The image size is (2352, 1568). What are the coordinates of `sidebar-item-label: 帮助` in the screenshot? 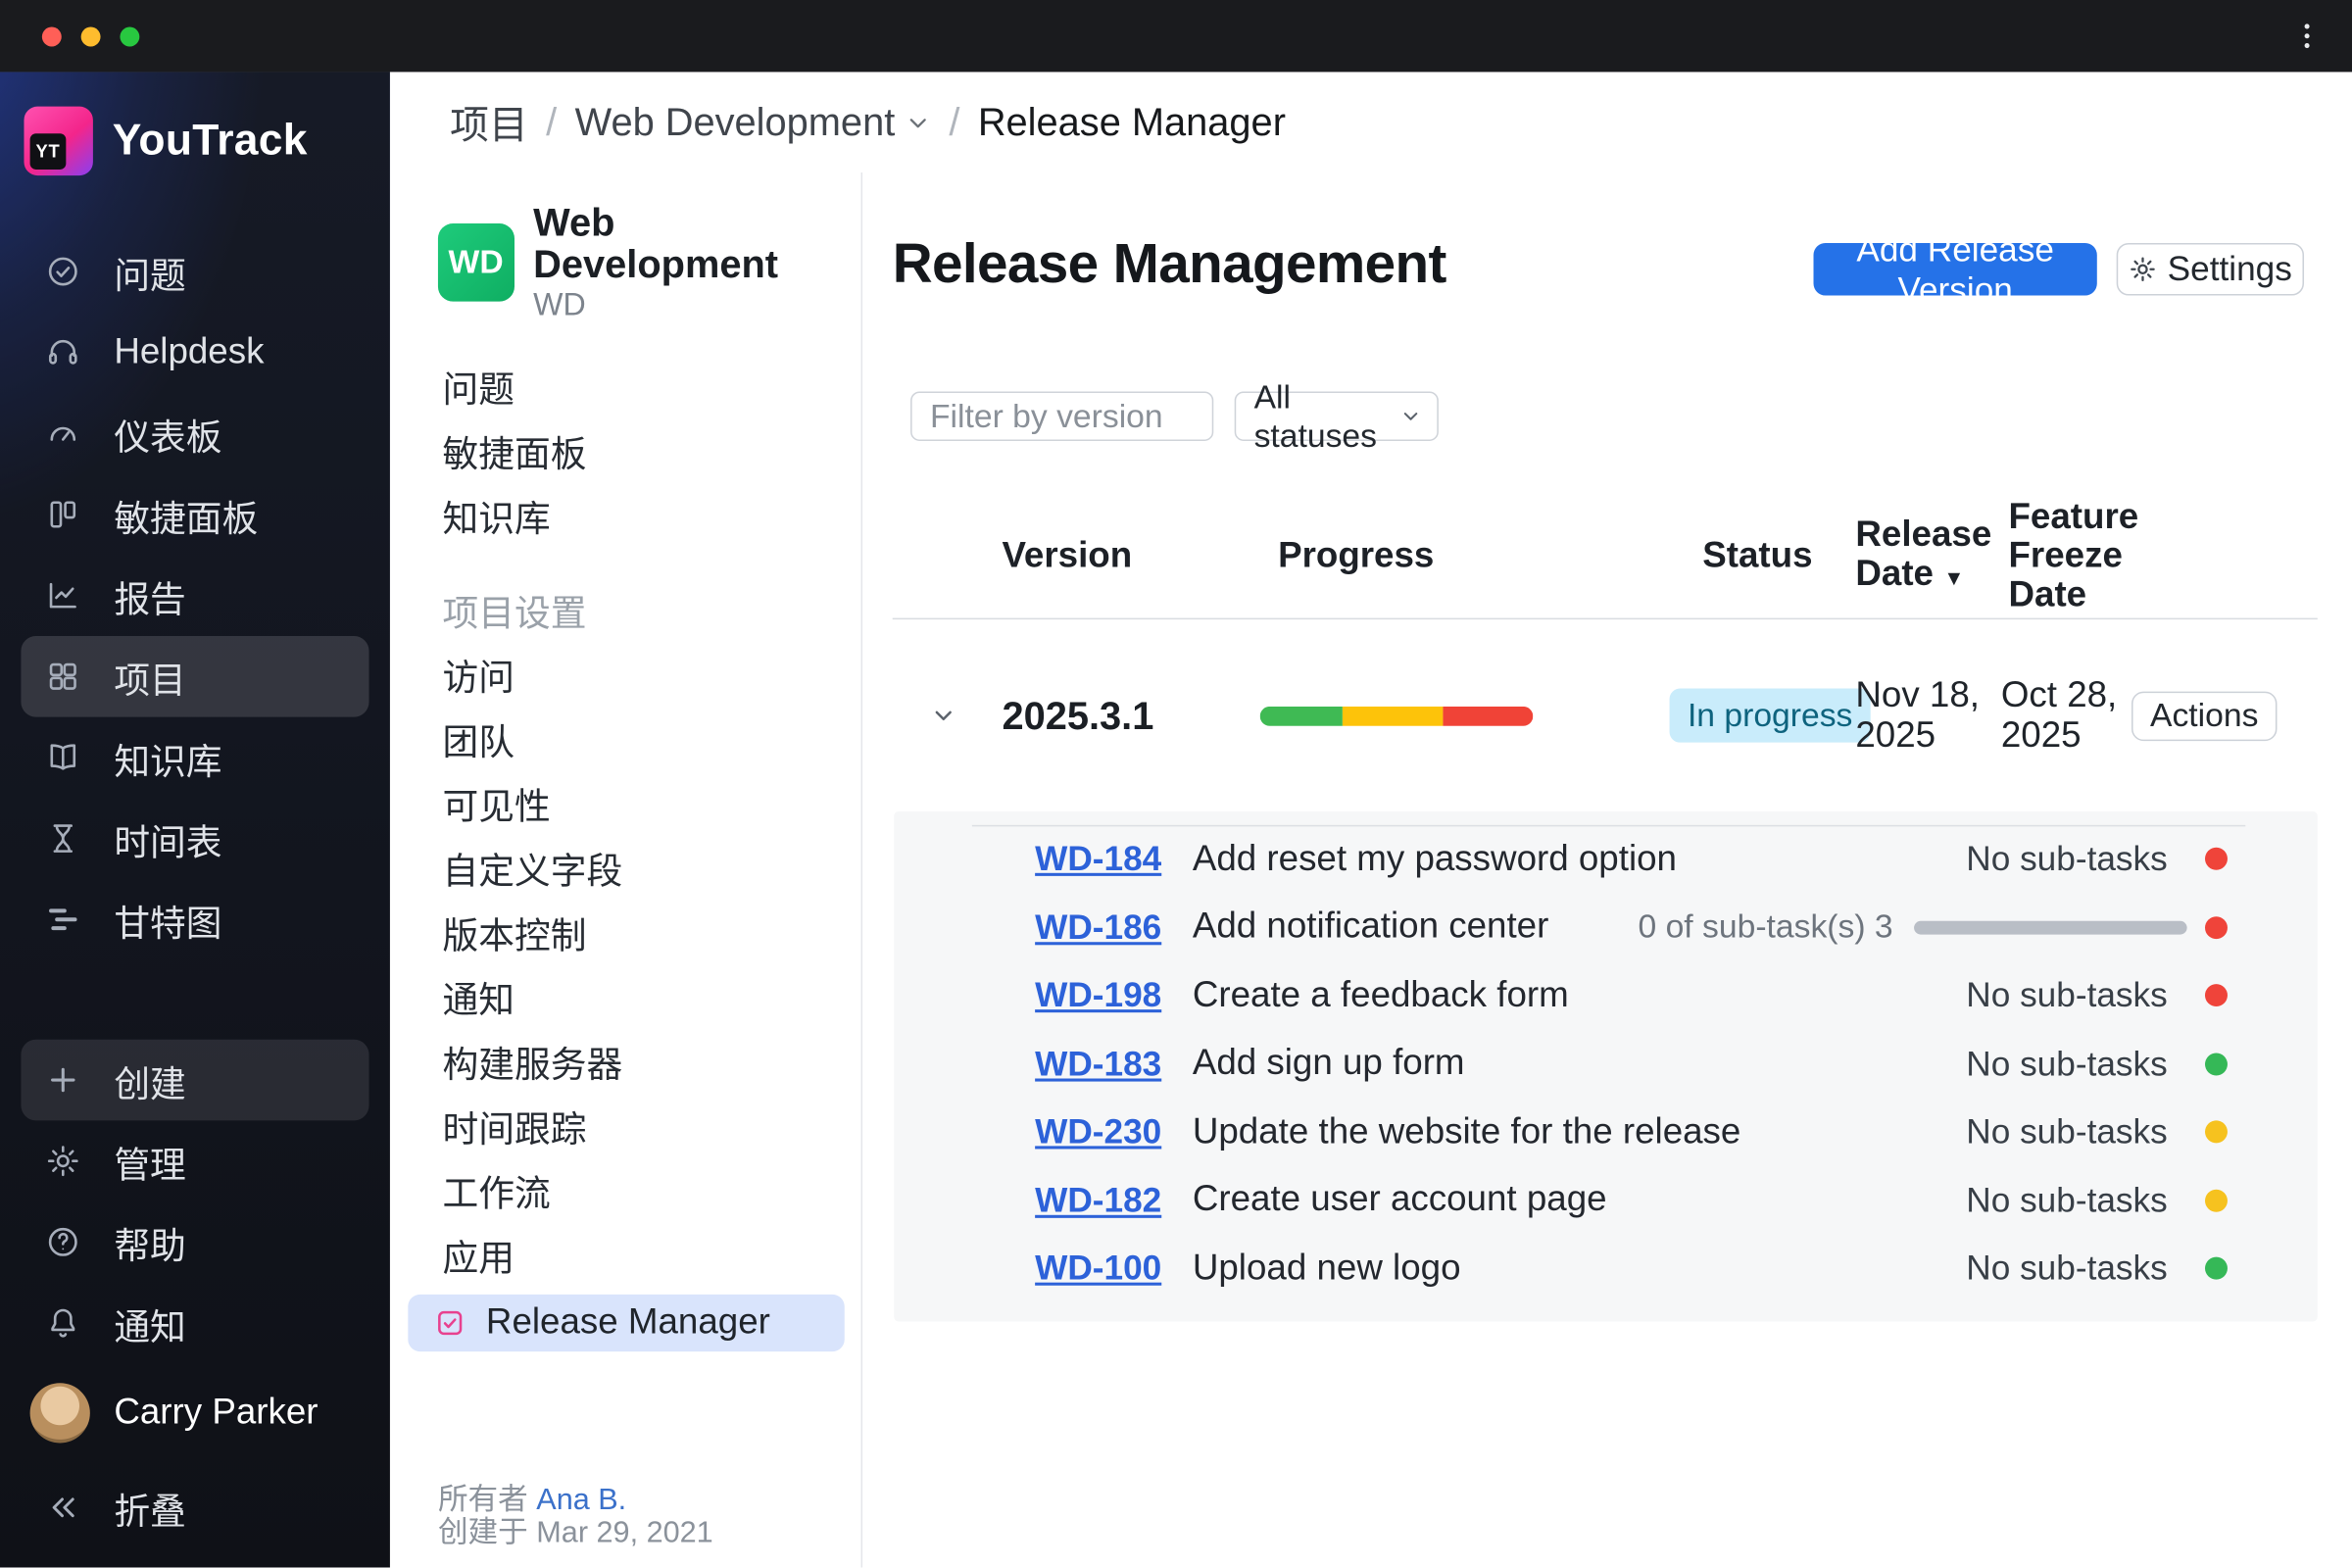 It's located at (150, 1246).